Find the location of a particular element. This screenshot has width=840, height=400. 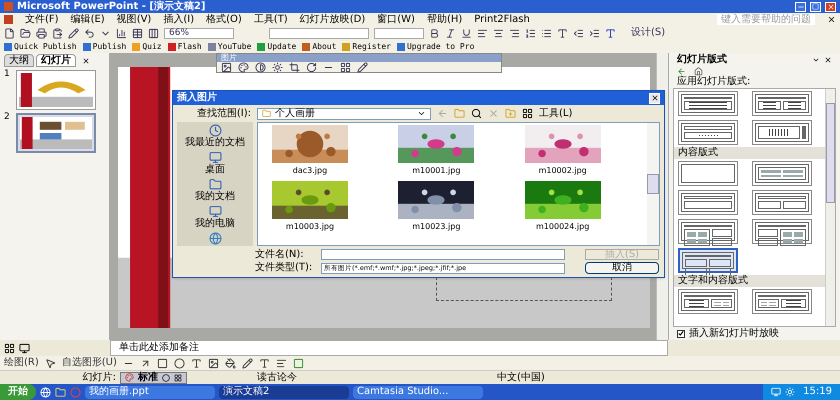

contrast-icon is located at coordinates (260, 67).